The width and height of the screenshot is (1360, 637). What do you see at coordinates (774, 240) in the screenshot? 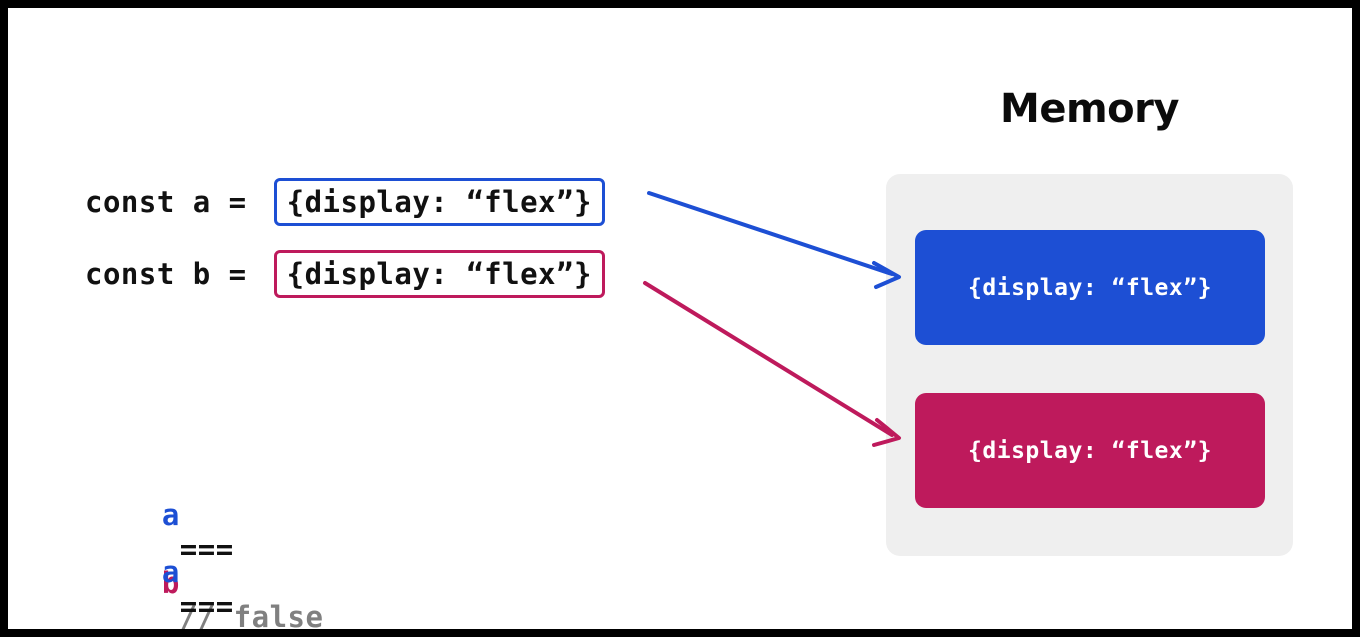
I see `arrow-a-to-blue-slot` at bounding box center [774, 240].